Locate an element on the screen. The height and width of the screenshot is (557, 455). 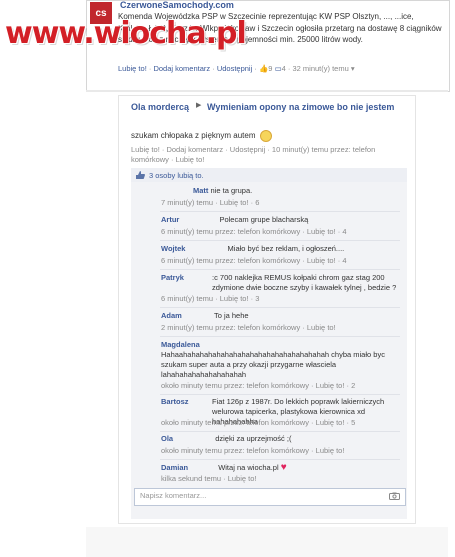
comment-text: nie ta grupa. is located at coordinates (231, 190).